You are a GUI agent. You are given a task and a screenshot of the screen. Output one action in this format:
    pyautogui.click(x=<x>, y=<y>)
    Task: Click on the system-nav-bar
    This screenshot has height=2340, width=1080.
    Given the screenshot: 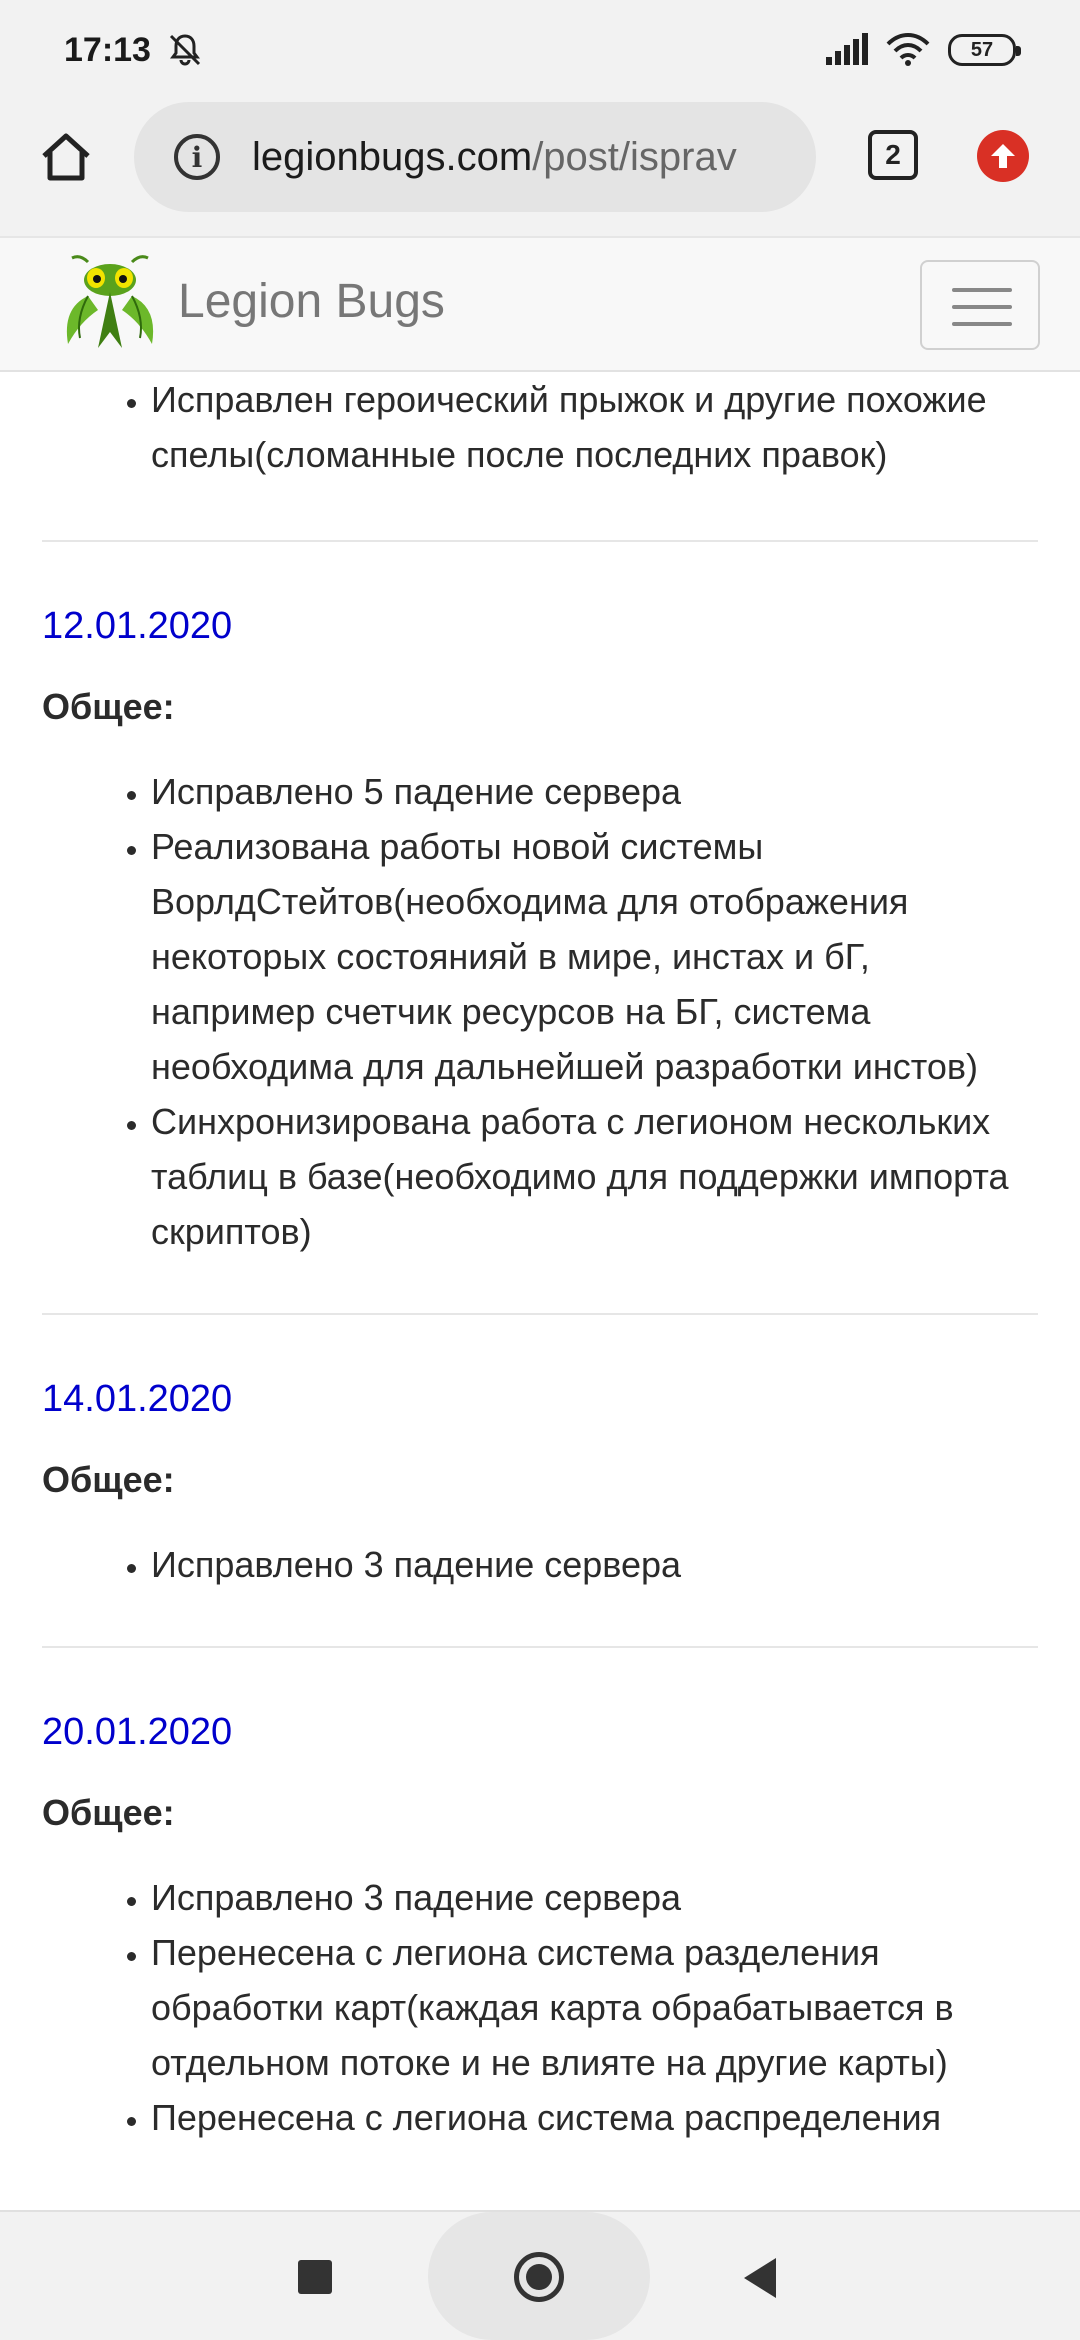 What is the action you would take?
    pyautogui.click(x=540, y=2275)
    